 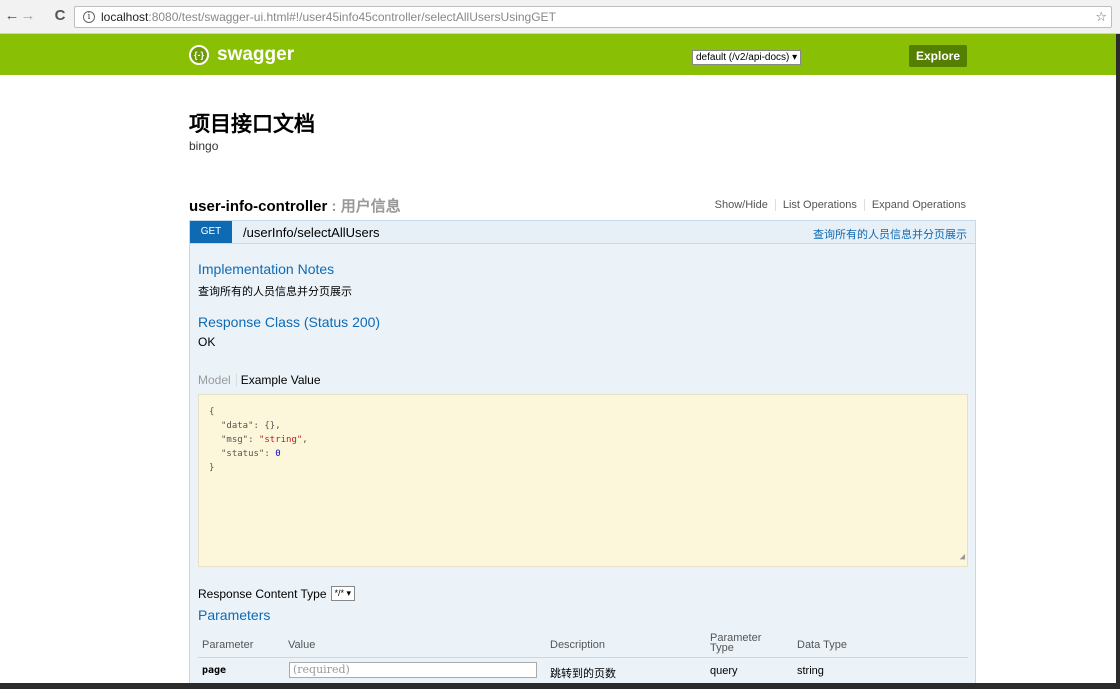 What do you see at coordinates (272, 426) in the screenshot?
I see `json-val-data: {},` at bounding box center [272, 426].